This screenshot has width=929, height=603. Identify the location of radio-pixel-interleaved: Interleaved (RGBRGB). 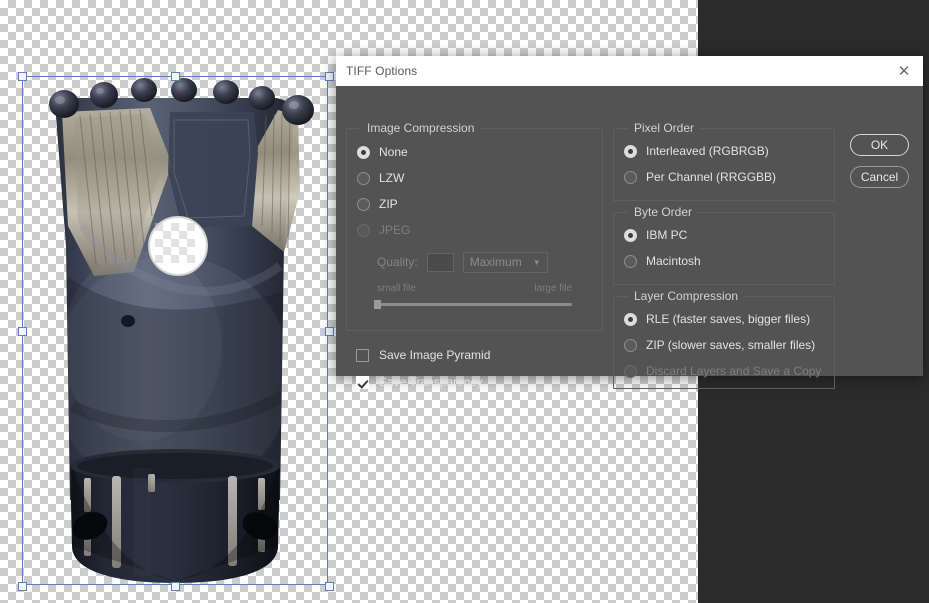
(729, 151).